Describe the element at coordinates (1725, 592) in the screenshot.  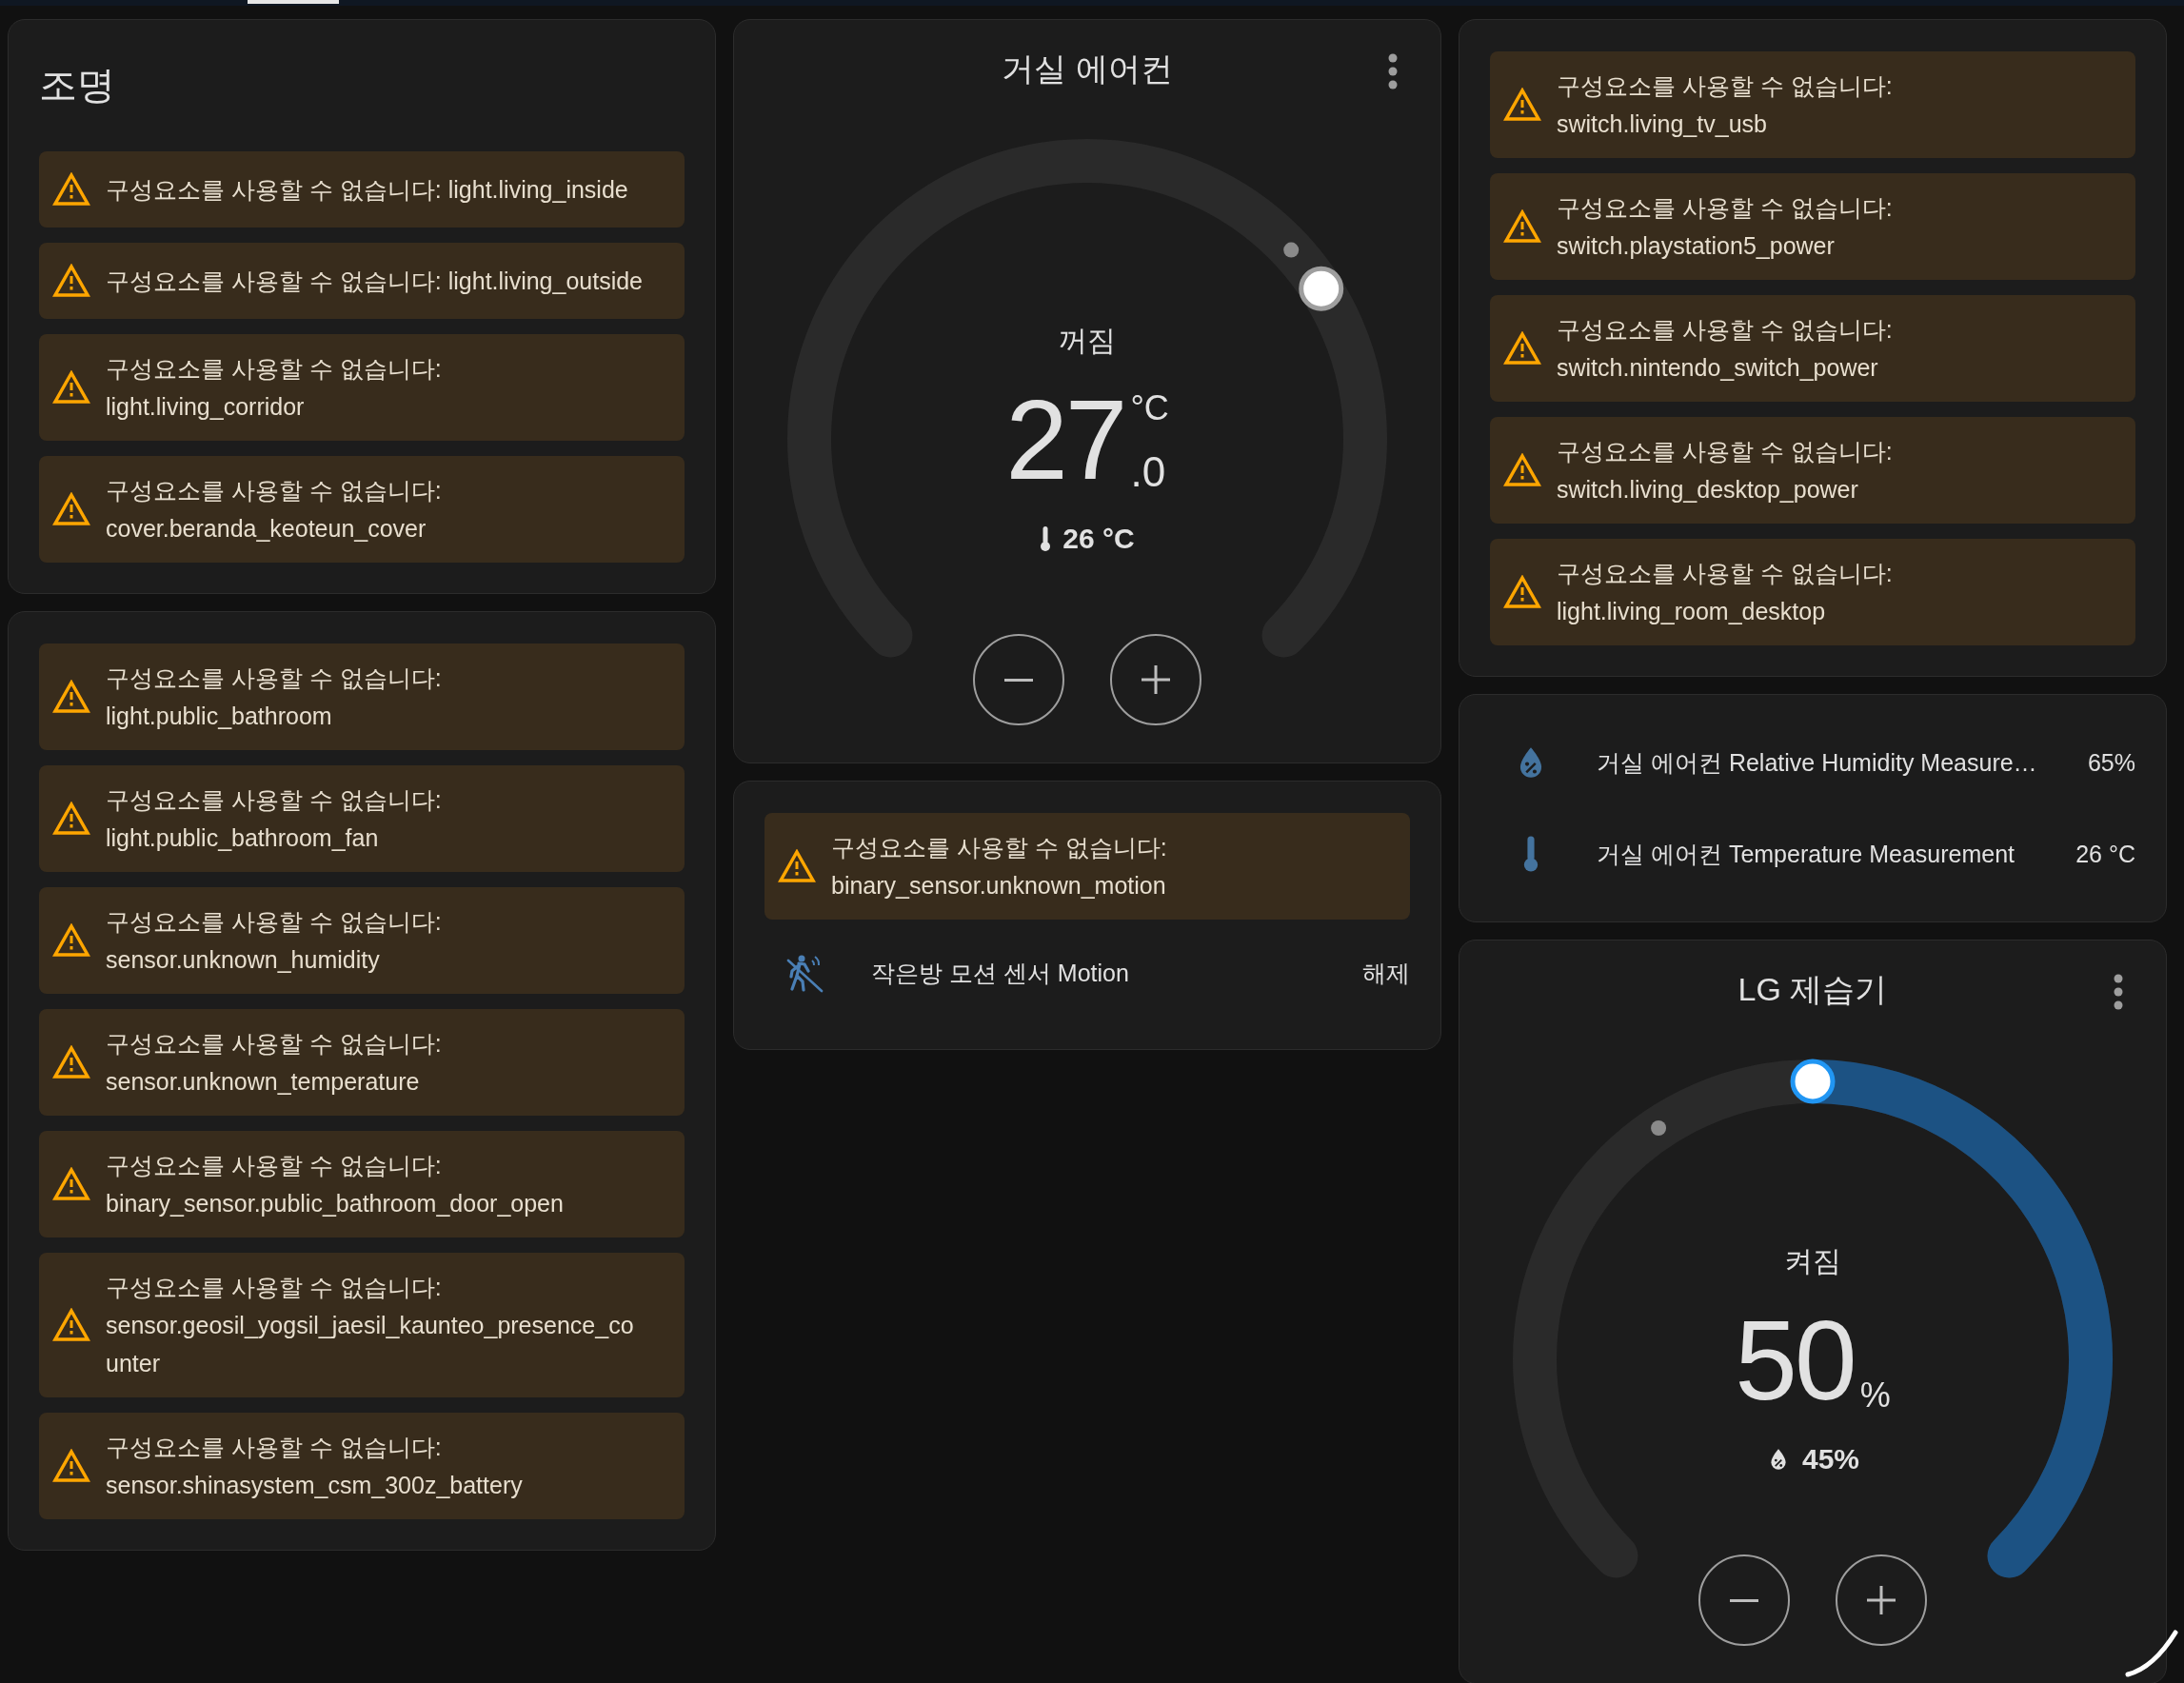
I see `warning-text: 구성요소를 사용할 수 없습니다: light.living_room_desktop` at that location.